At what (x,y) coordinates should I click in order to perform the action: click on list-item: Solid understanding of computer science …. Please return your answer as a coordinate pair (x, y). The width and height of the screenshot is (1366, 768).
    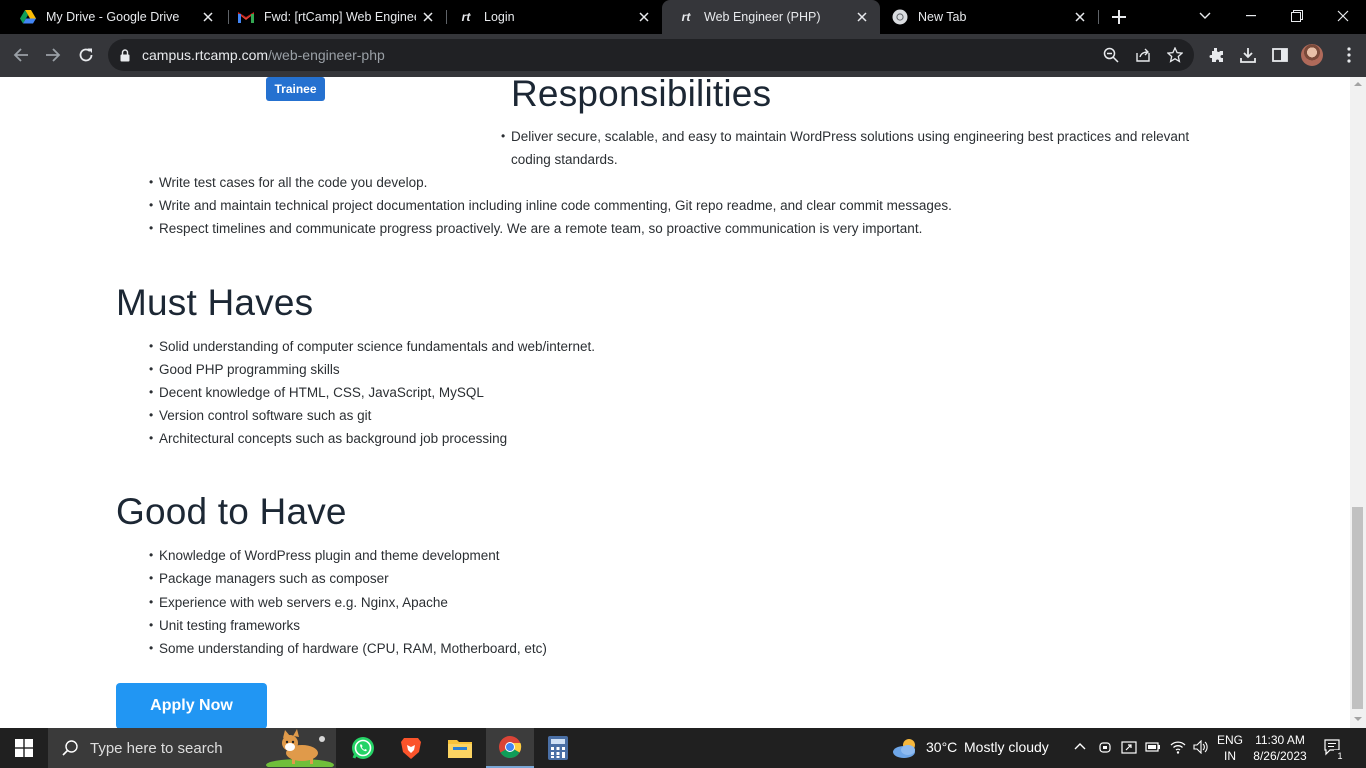
    Looking at the image, I should click on (372, 346).